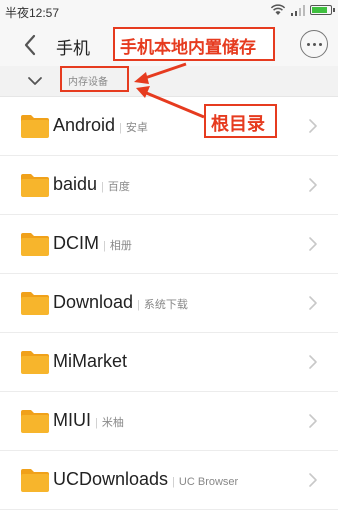 The image size is (338, 510). I want to click on file-subtitle-wrap: | 米柚, so click(109, 423).